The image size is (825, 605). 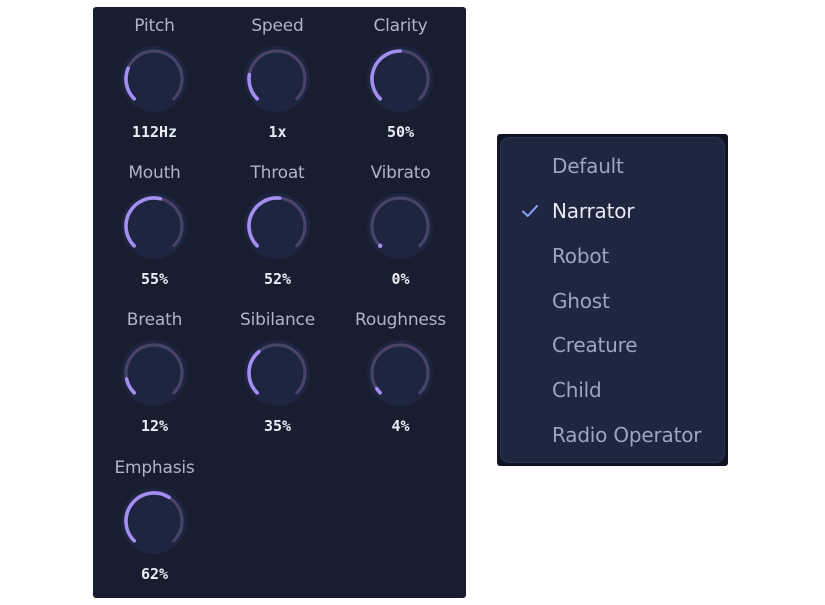 I want to click on menu-item-label: Narrator, so click(x=593, y=211).